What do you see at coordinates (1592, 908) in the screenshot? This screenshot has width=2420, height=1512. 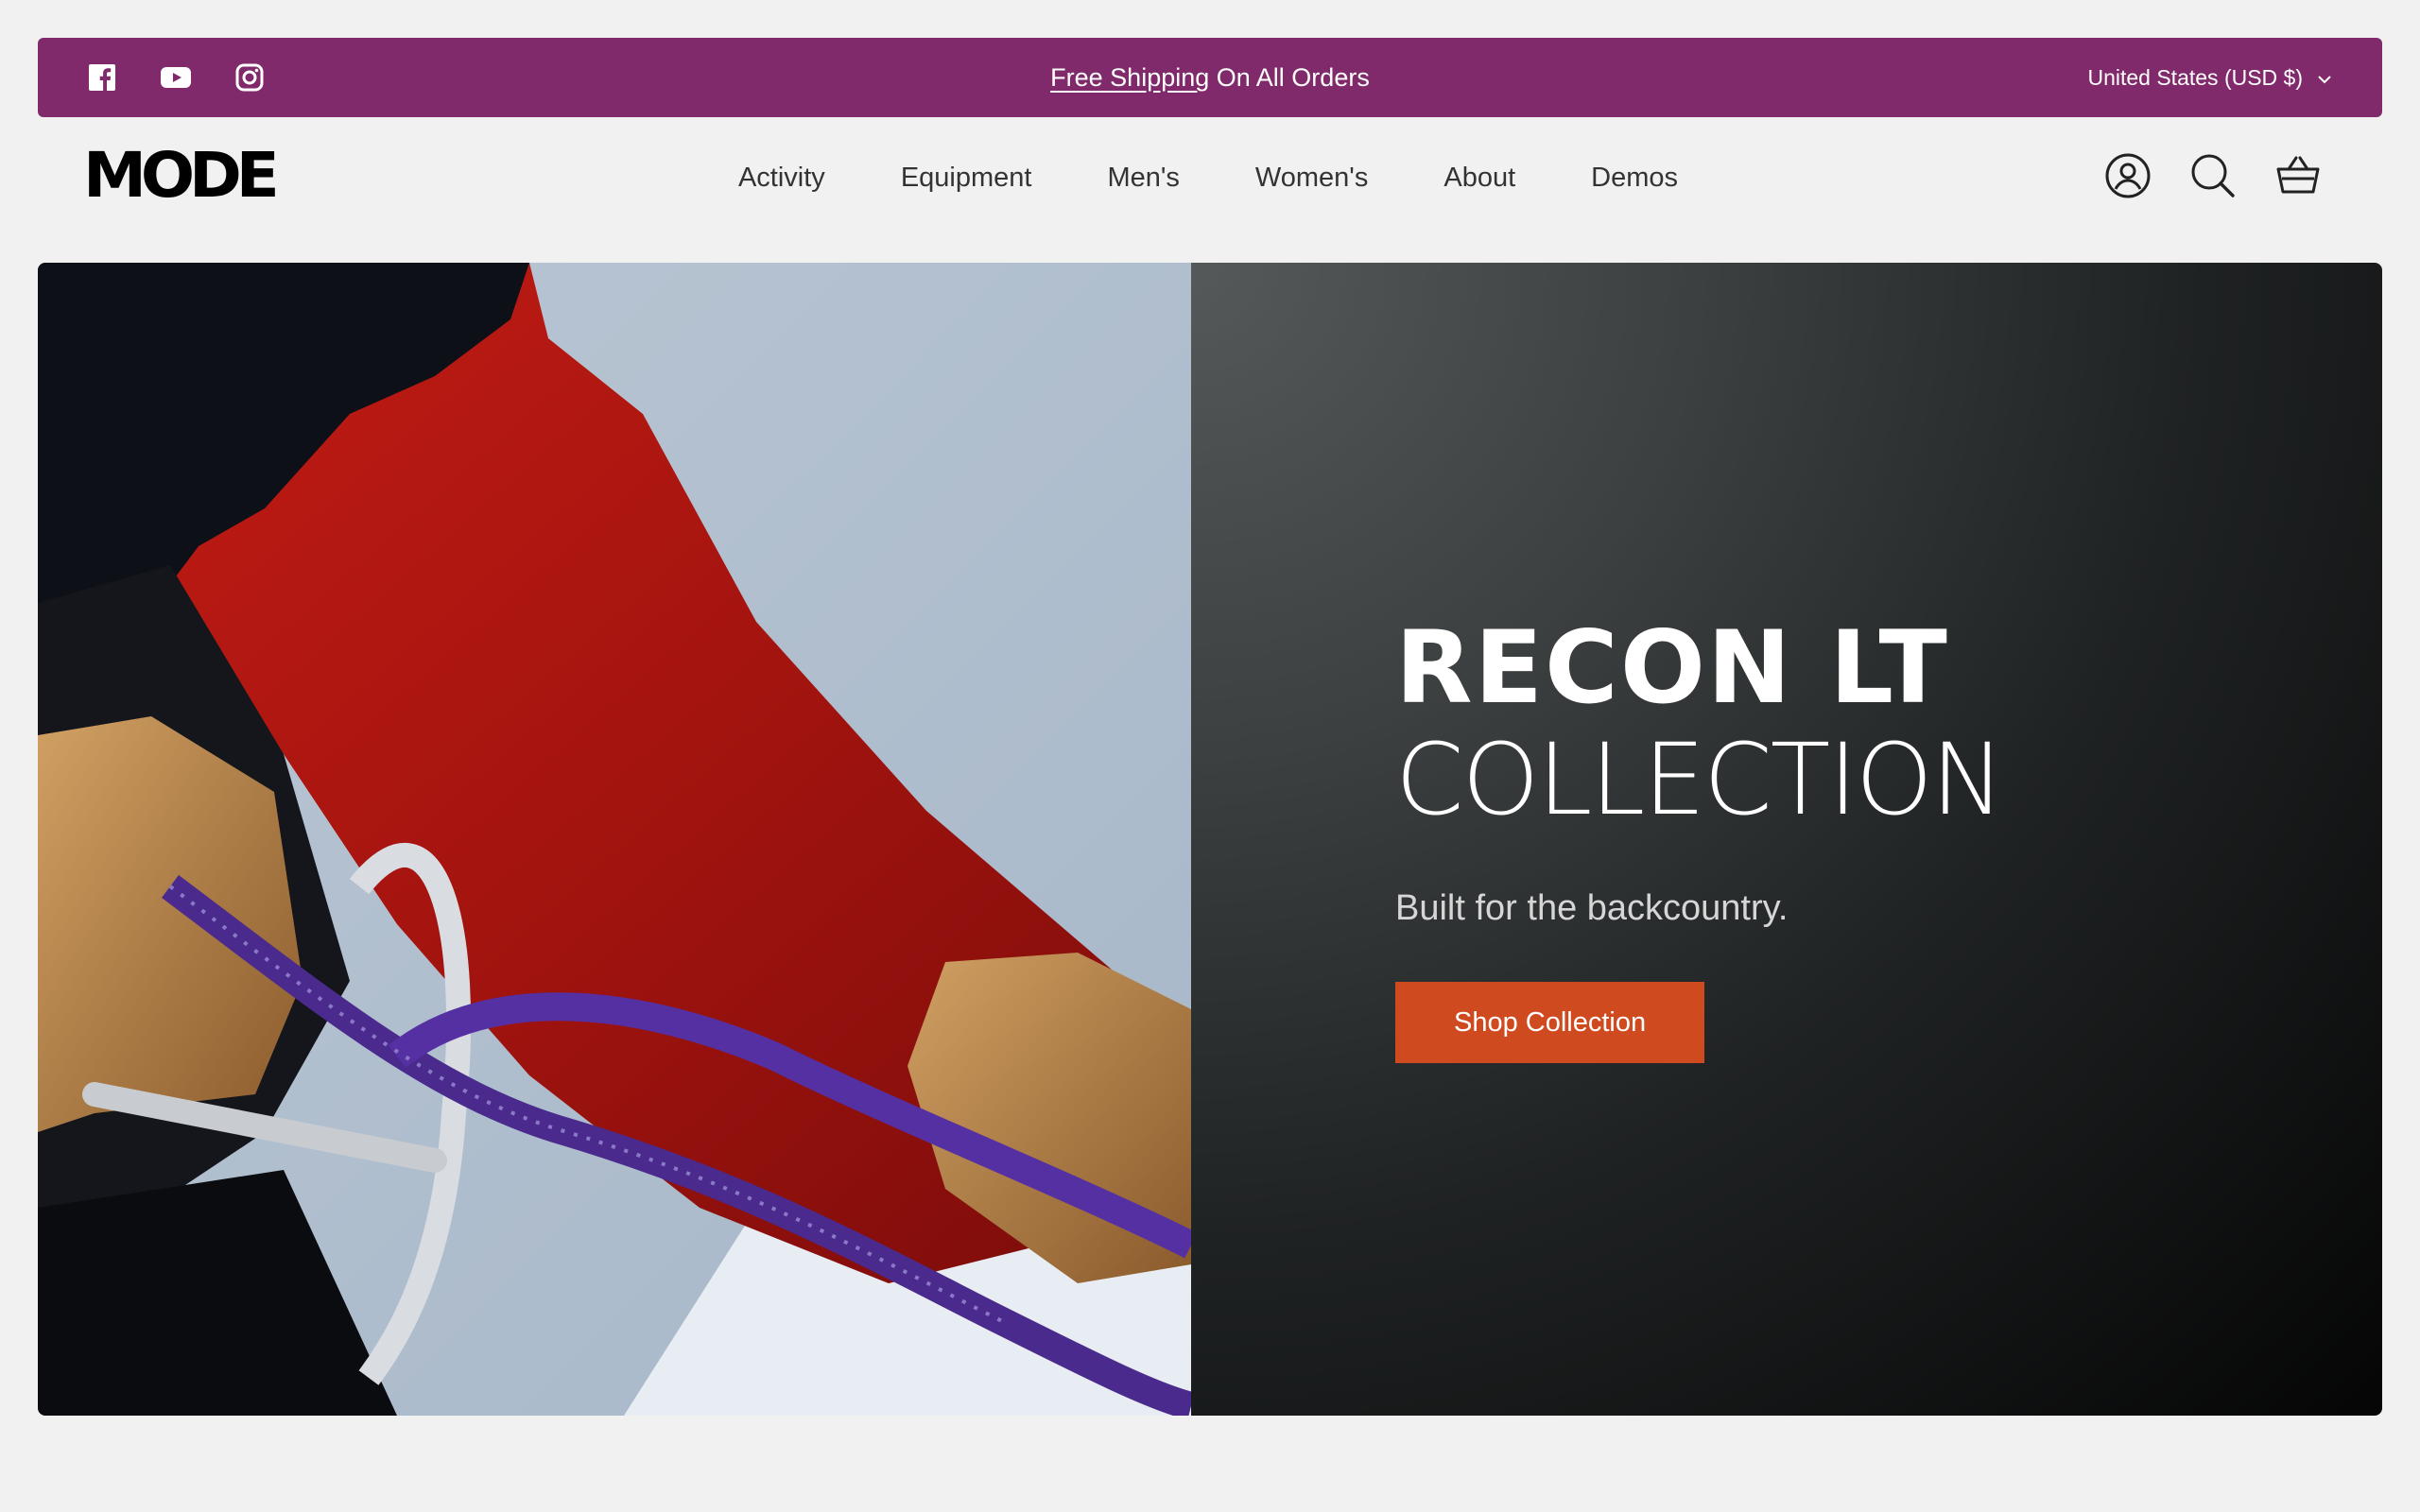 I see `hero-subtitle: Built for the backcountry.` at bounding box center [1592, 908].